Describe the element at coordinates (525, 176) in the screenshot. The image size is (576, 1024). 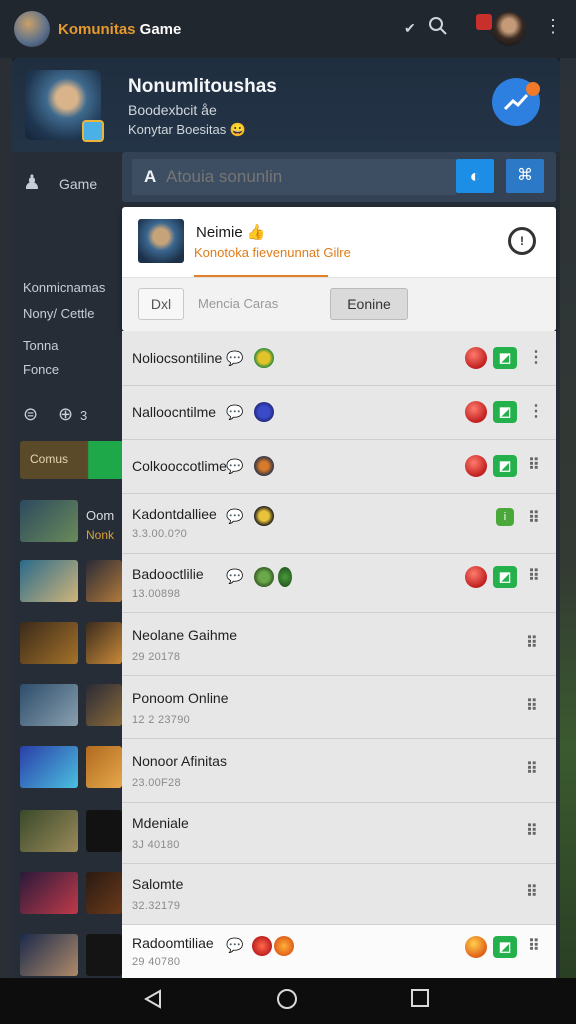
I see `filter-button: ⌘` at that location.